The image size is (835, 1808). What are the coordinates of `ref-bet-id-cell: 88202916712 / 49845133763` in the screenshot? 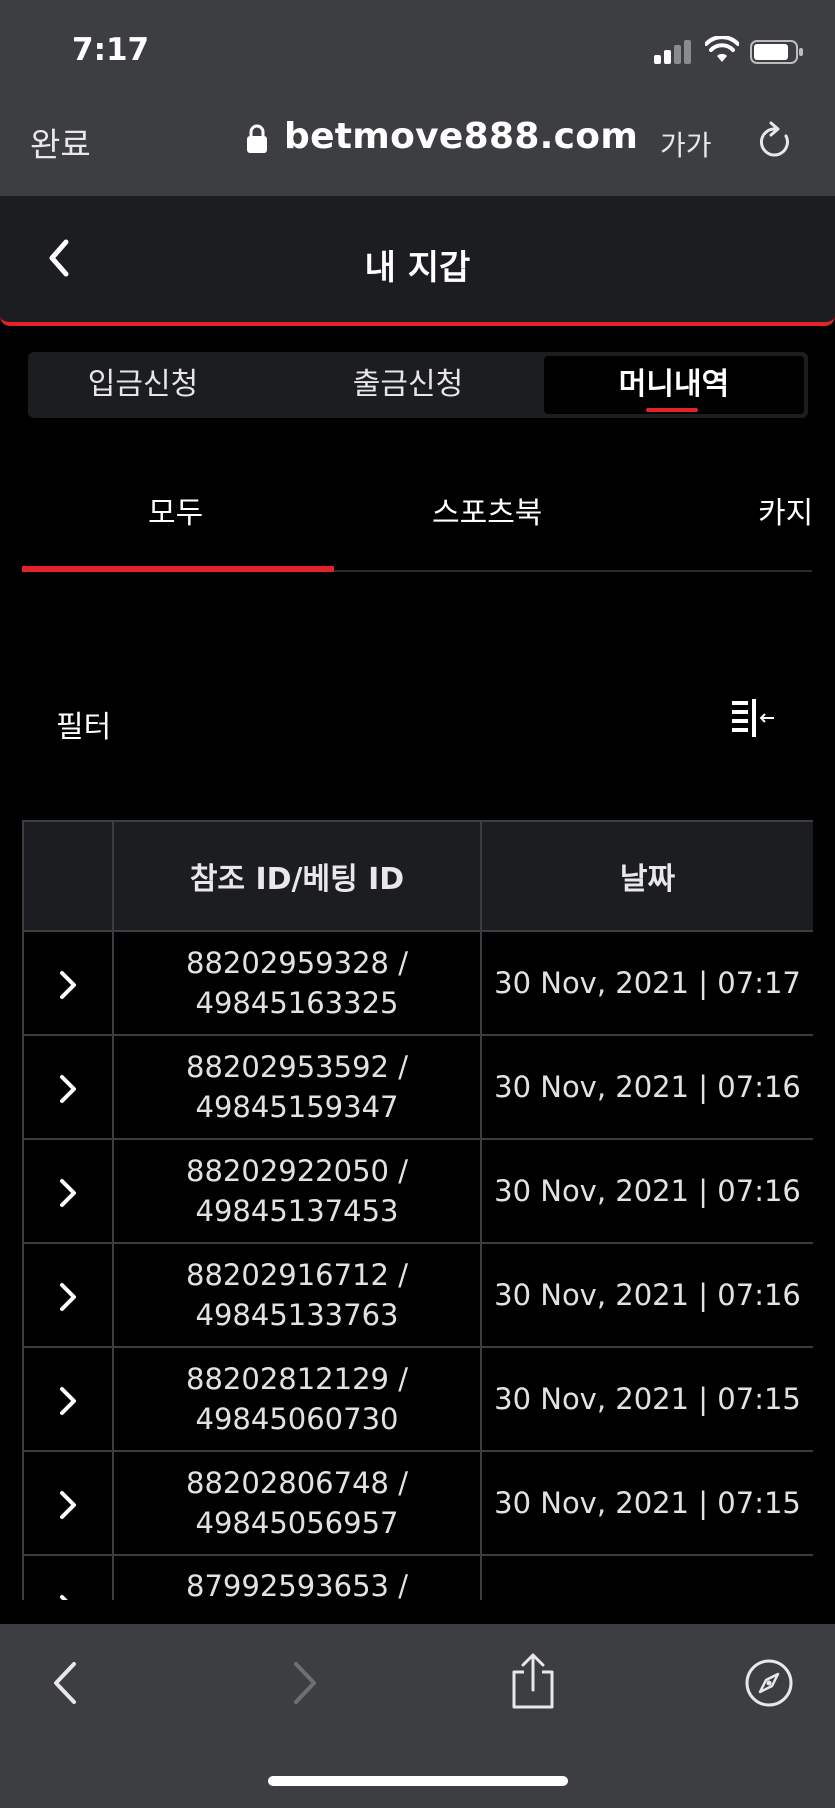 It's located at (297, 1295).